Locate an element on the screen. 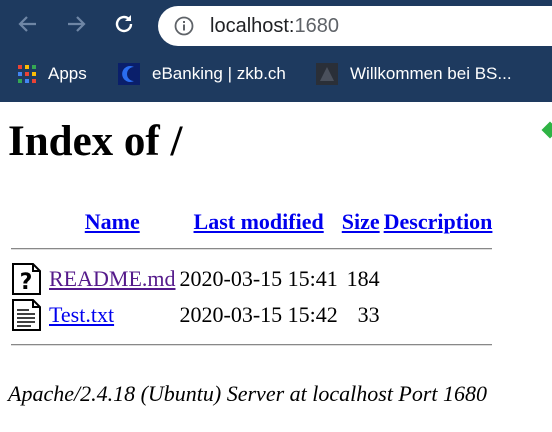 The height and width of the screenshot is (432, 552). table-header-row: Name Last modified Size Description is located at coordinates (251, 222).